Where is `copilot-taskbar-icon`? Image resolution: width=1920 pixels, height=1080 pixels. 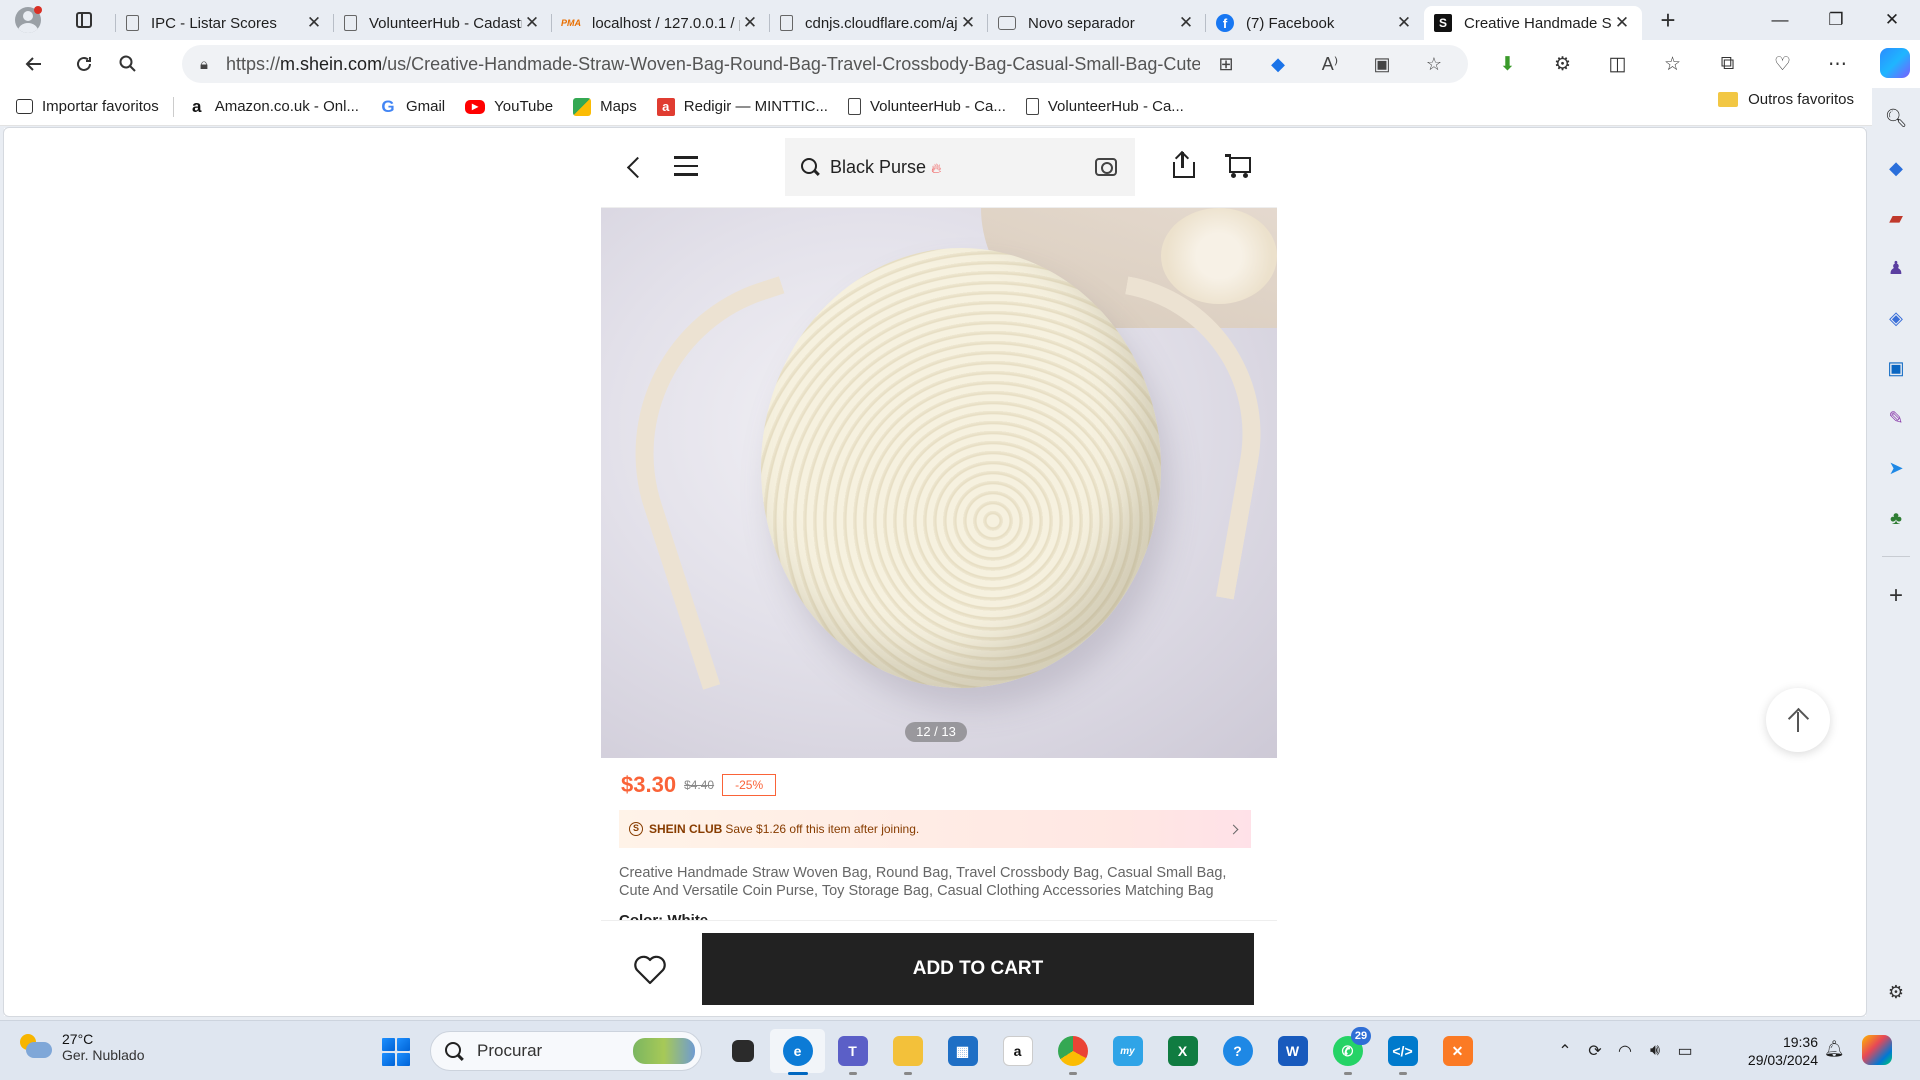
copilot-taskbar-icon is located at coordinates (1877, 1050).